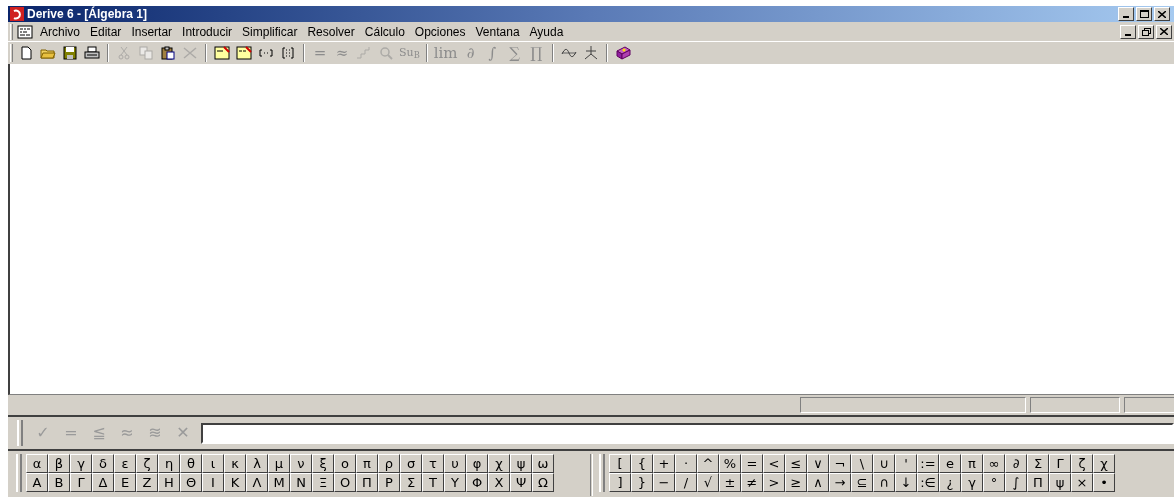 This screenshot has height=497, width=1174. What do you see at coordinates (169, 482) in the screenshot?
I see `symbol-key: Η` at bounding box center [169, 482].